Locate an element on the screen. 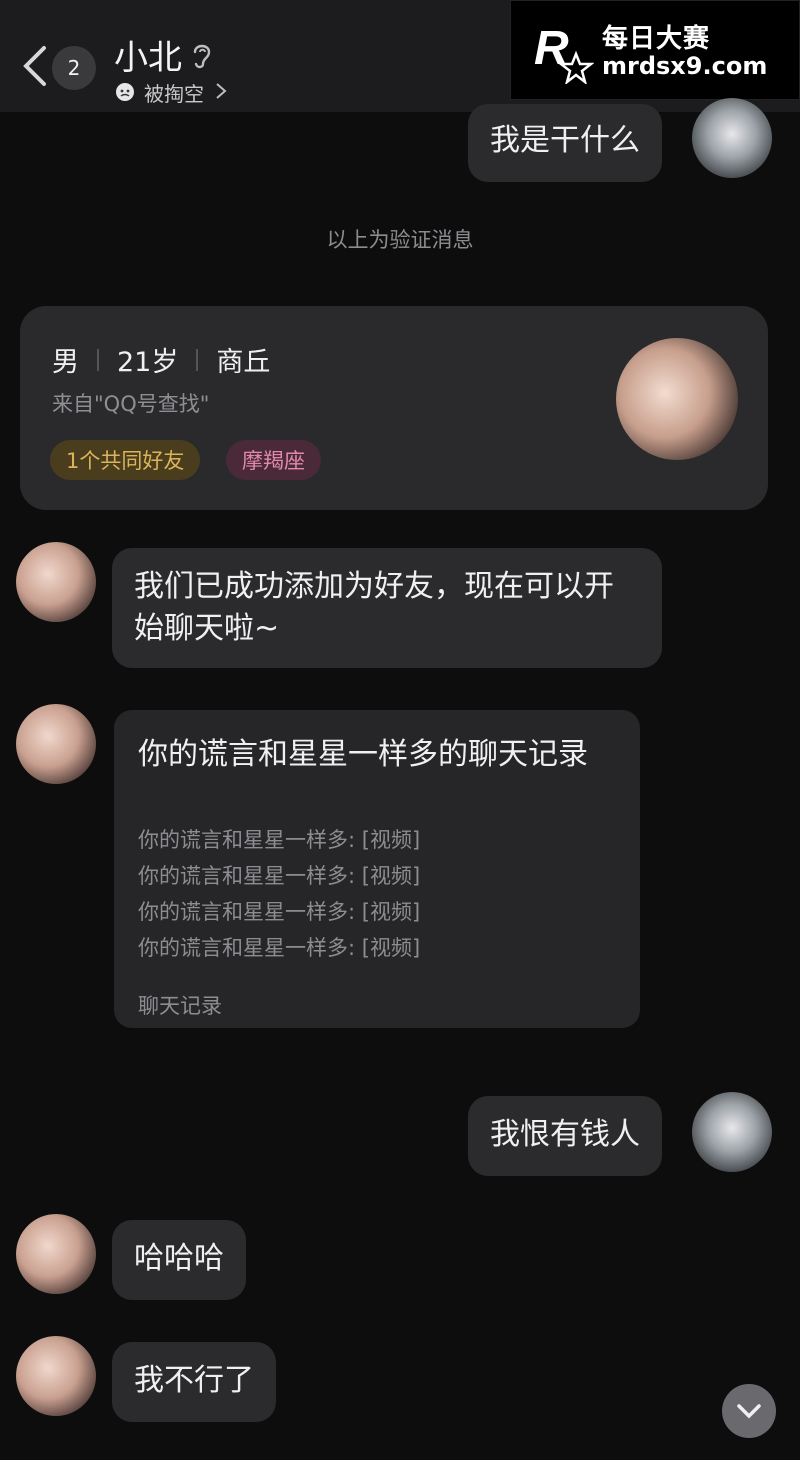 The height and width of the screenshot is (1460, 800). unread-badge: 2 is located at coordinates (74, 68).